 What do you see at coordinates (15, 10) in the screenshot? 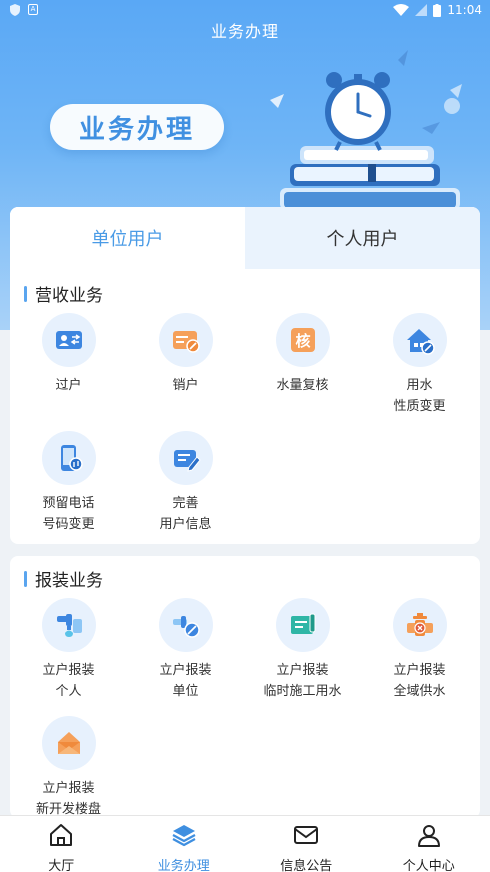
I see `shield-status-icon` at bounding box center [15, 10].